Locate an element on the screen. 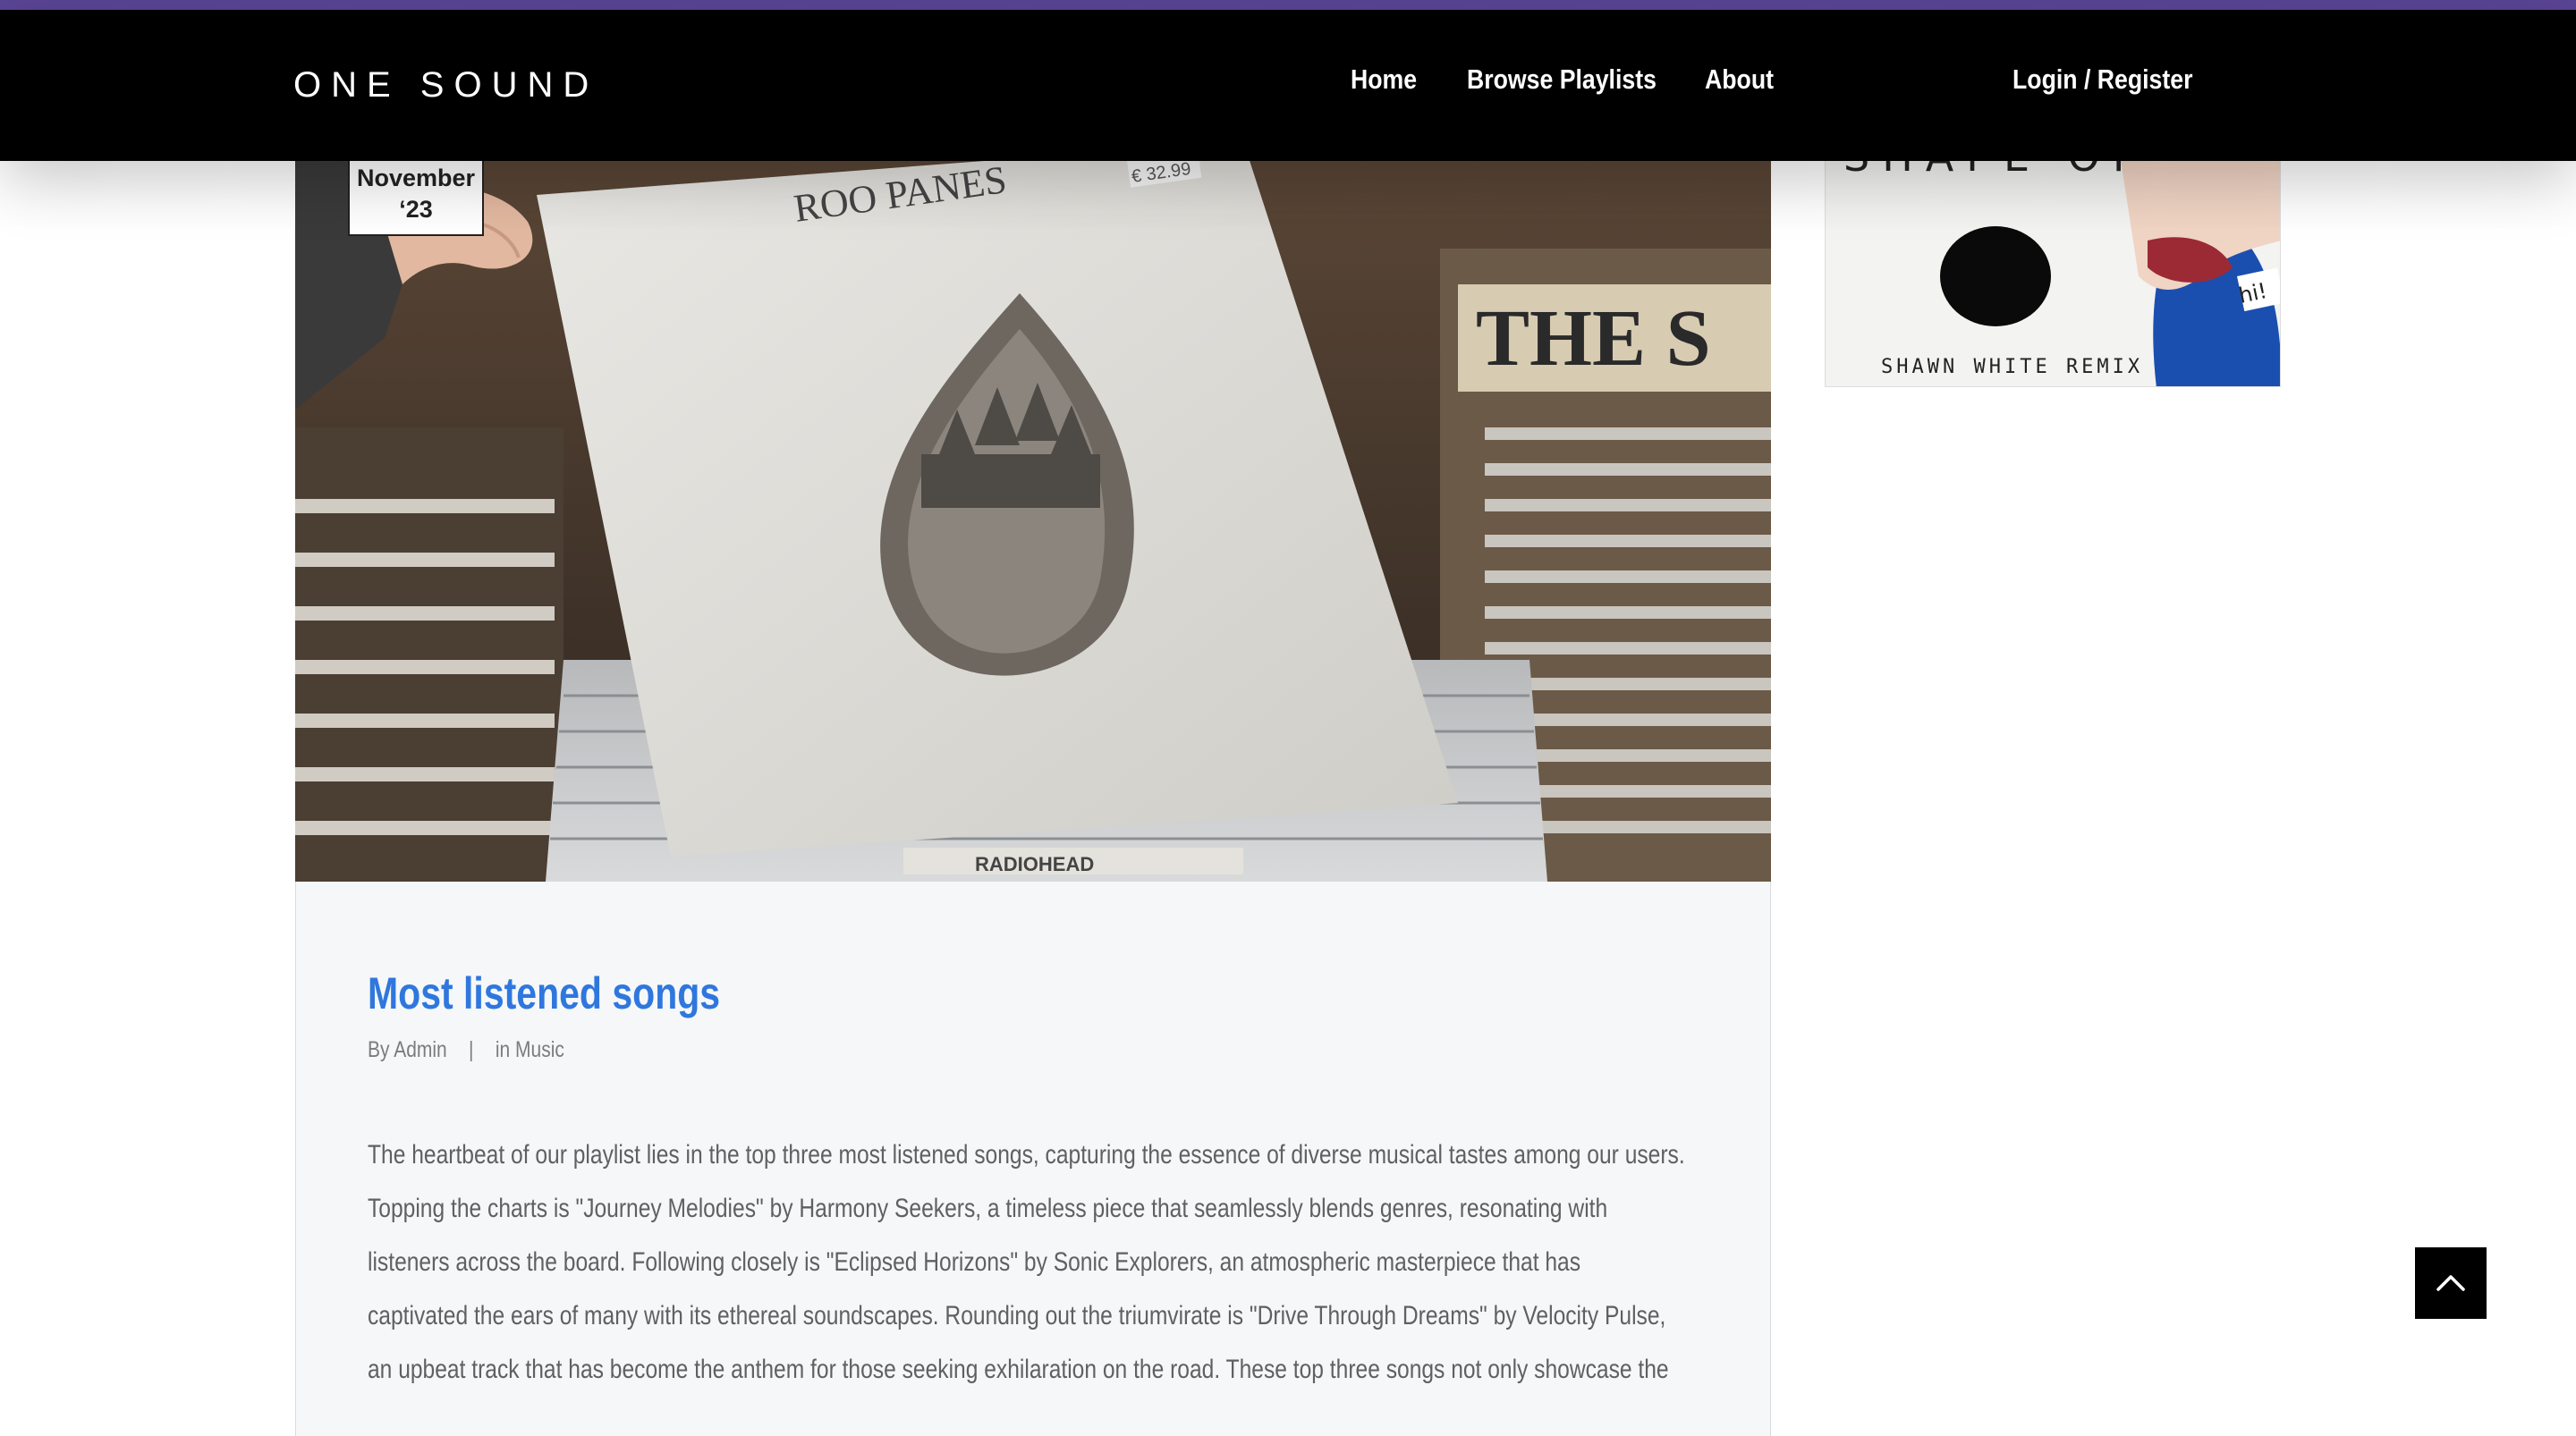 Image resolution: width=2576 pixels, height=1436 pixels. post-date-year: ‘23 is located at coordinates (416, 209).